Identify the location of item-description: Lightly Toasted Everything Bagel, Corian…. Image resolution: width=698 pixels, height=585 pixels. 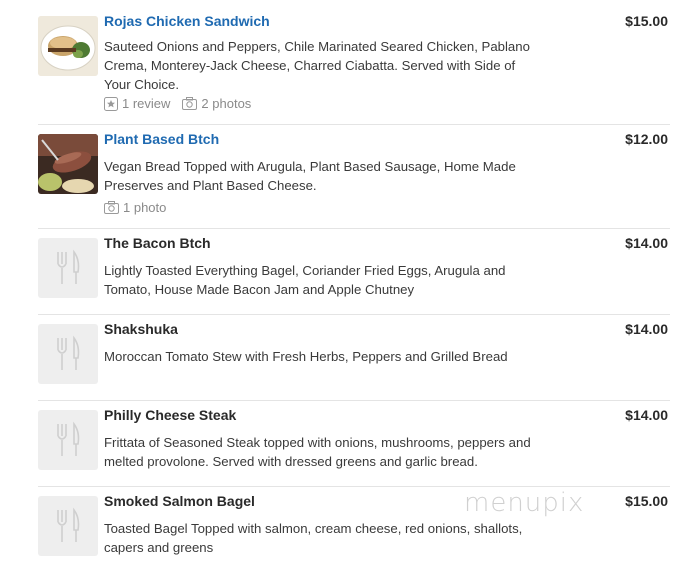
(305, 280).